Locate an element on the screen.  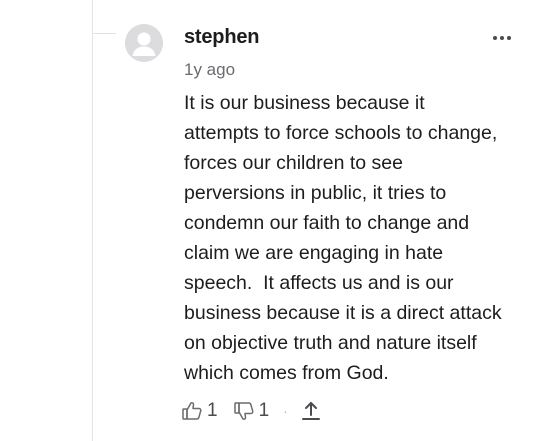
like-button: 1 is located at coordinates (199, 411).